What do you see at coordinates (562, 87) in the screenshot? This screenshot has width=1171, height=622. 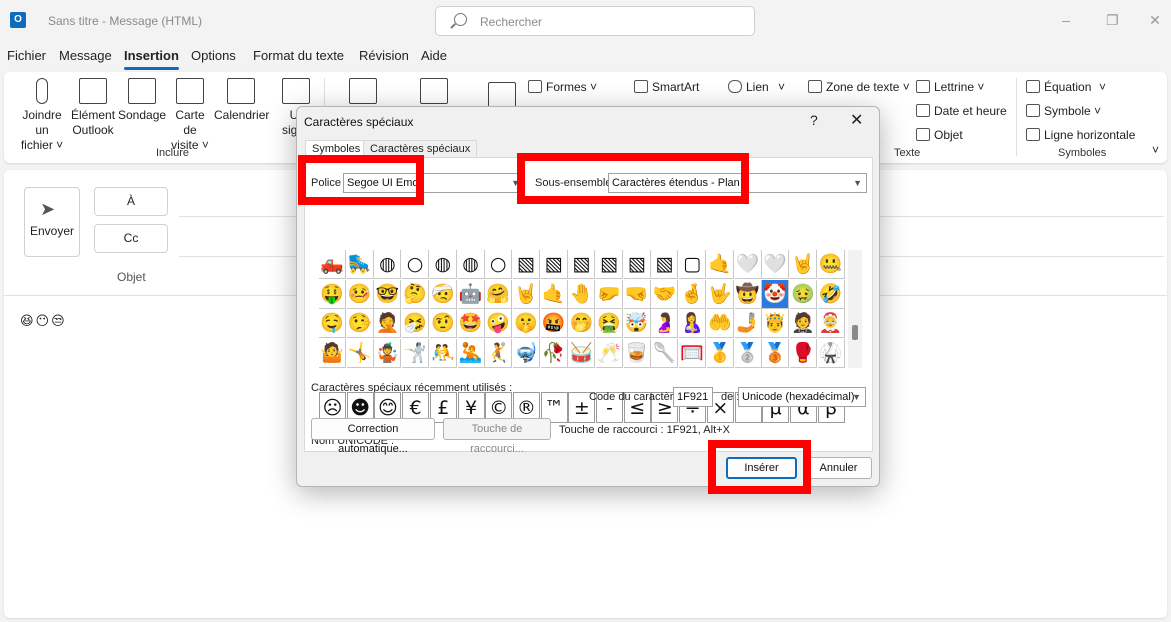 I see `shapes-button: Formes ˅` at bounding box center [562, 87].